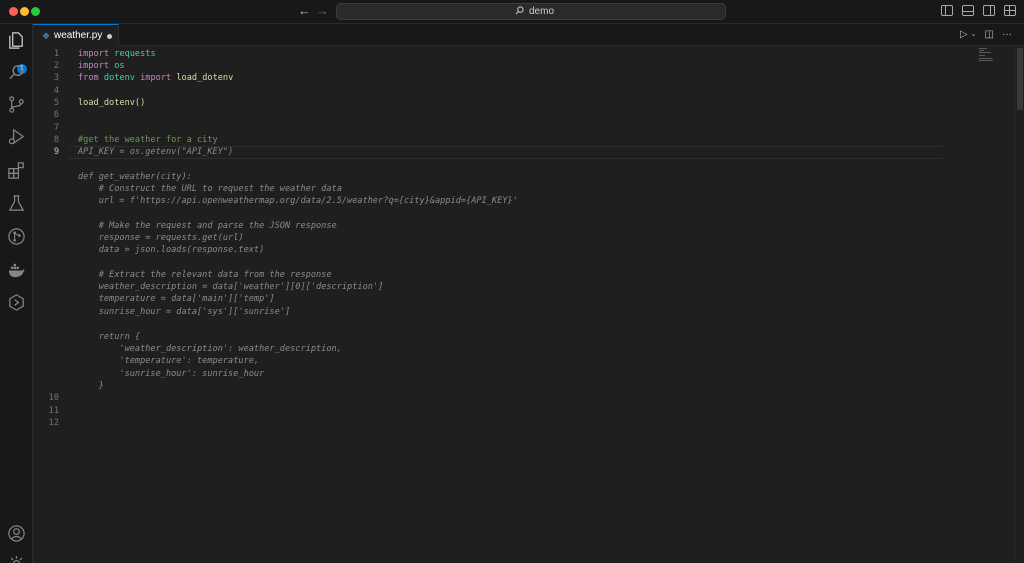 The image size is (1024, 563). I want to click on unsaved-indicator-icon, so click(109, 36).